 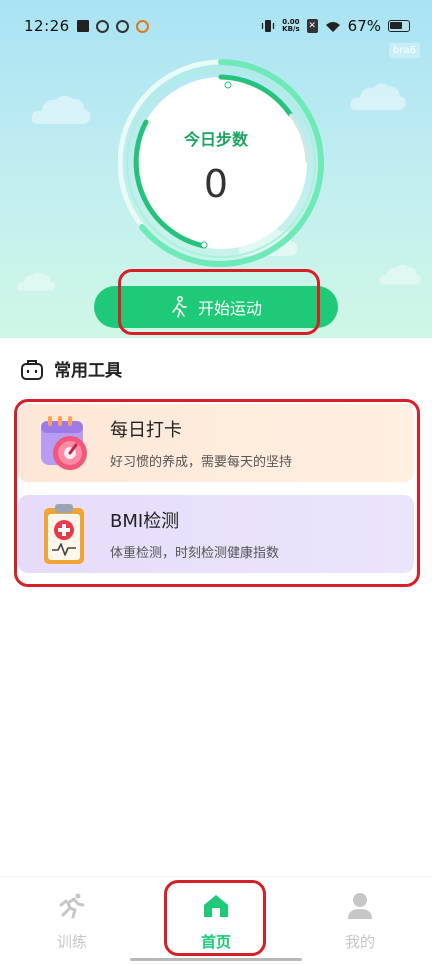 I want to click on vibrate-icon, so click(x=268, y=26).